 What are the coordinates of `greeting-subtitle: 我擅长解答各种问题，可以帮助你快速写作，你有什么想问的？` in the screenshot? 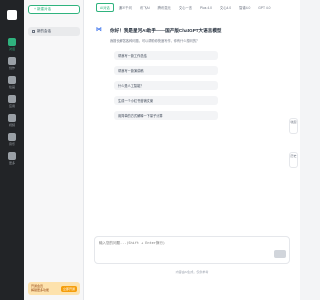 It's located at (155, 41).